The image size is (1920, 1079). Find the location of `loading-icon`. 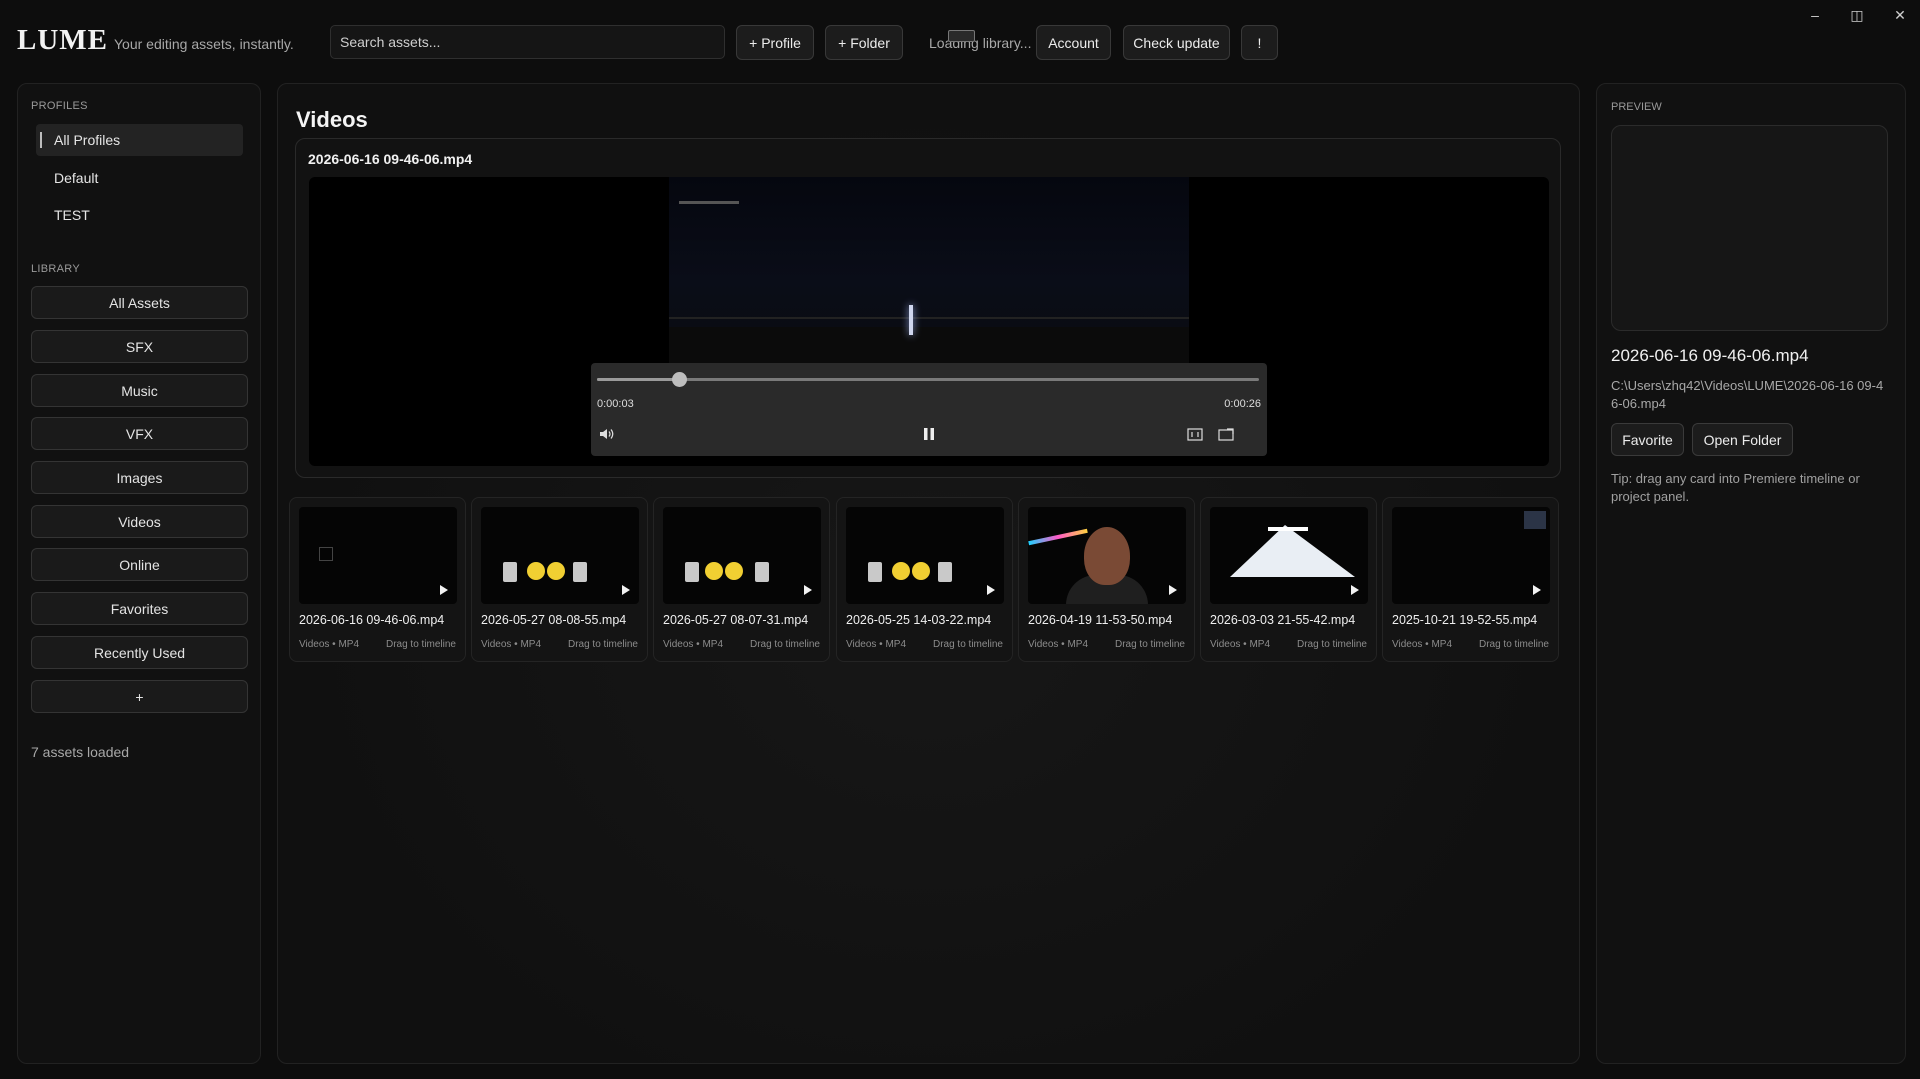

loading-icon is located at coordinates (961, 36).